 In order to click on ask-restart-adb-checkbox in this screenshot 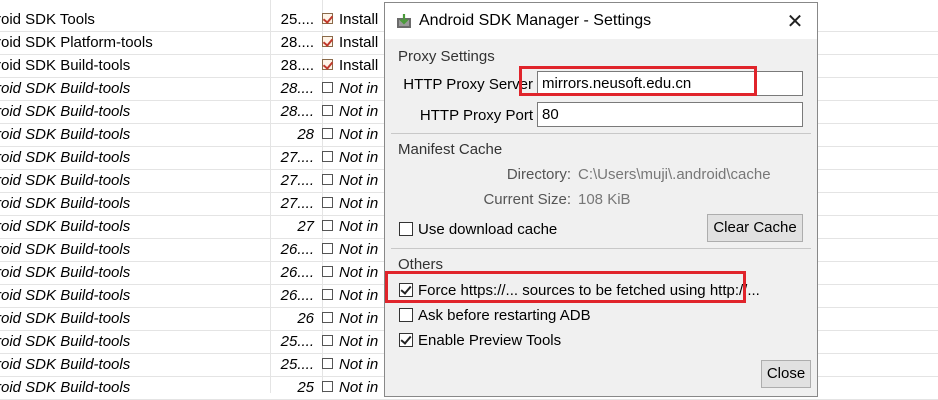, I will do `click(406, 315)`.